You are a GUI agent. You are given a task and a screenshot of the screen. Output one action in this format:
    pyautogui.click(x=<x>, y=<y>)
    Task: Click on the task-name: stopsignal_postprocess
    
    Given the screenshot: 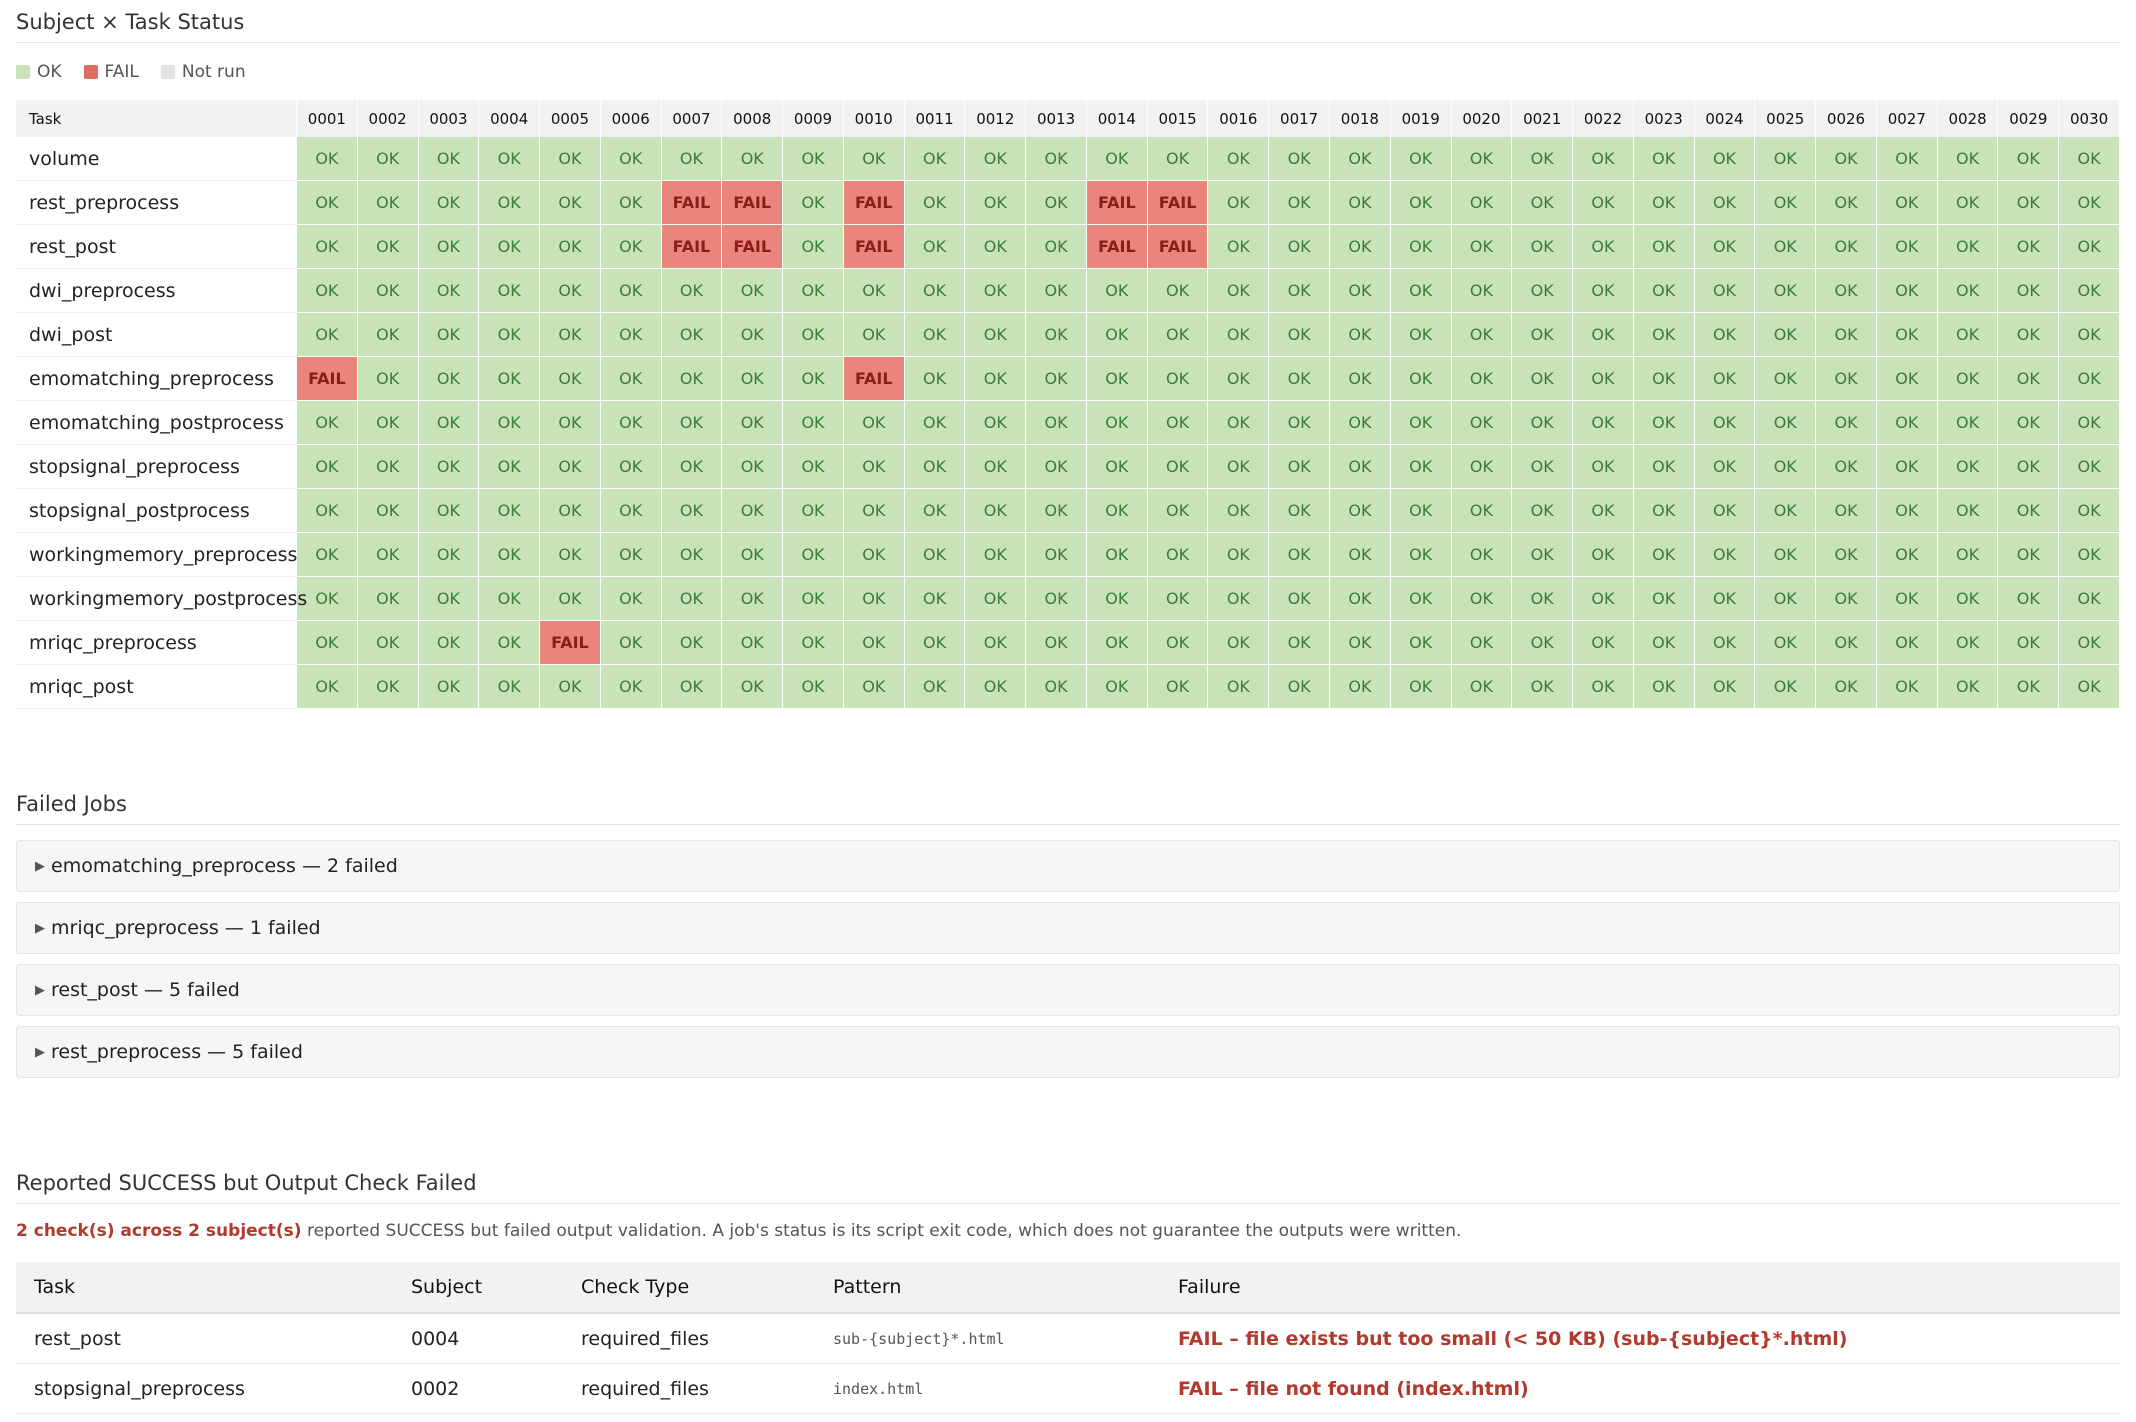 What is the action you would take?
    pyautogui.click(x=156, y=511)
    